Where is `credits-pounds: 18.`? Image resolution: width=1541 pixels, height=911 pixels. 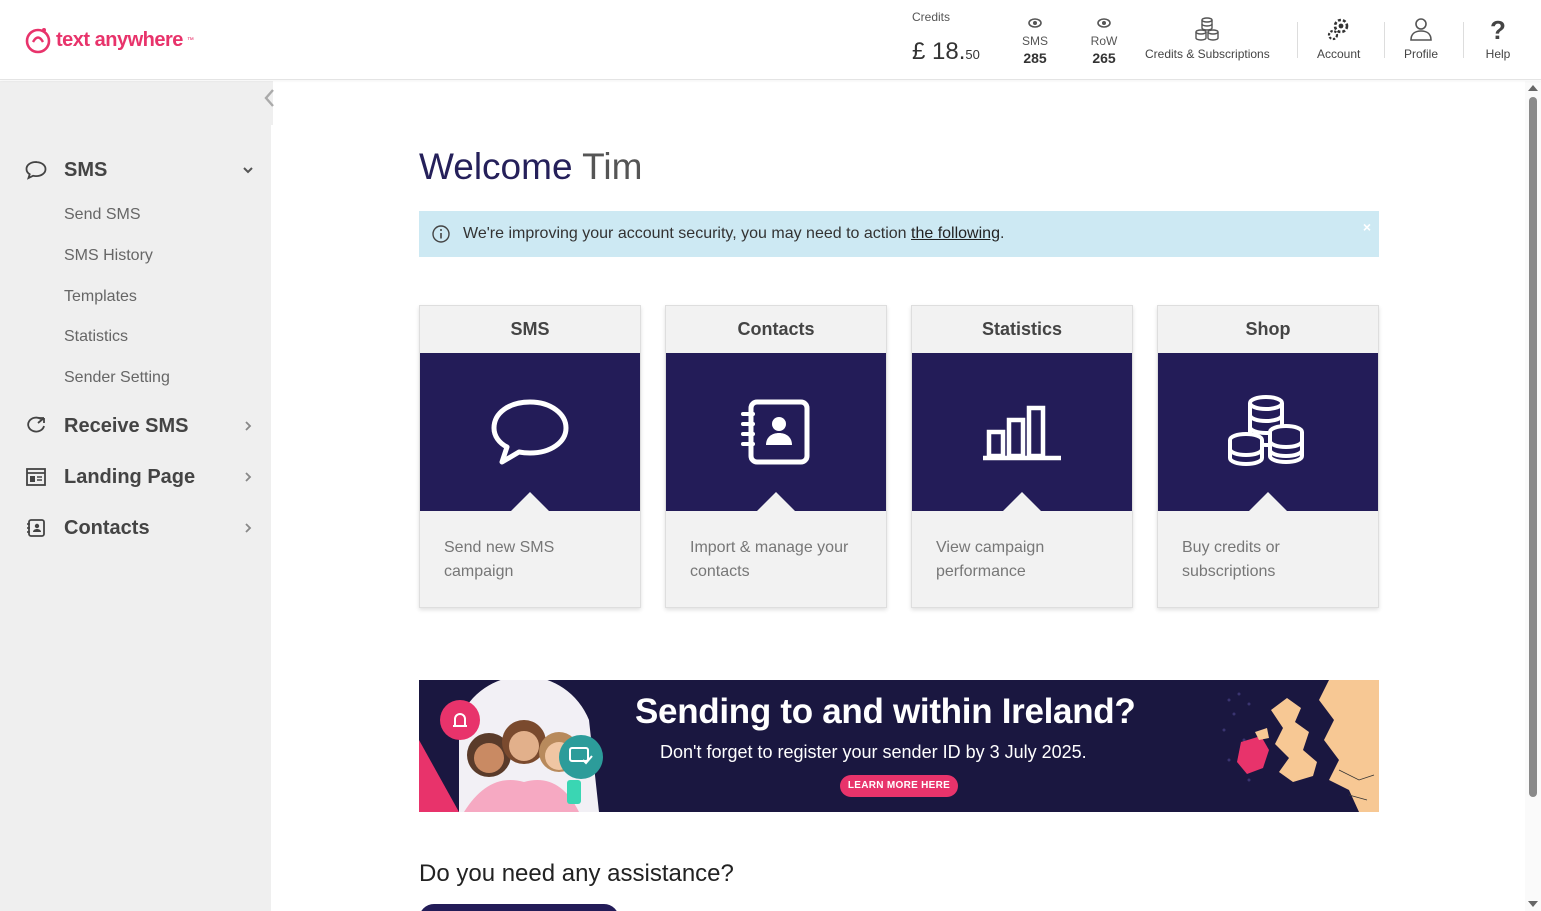 credits-pounds: 18. is located at coordinates (949, 51).